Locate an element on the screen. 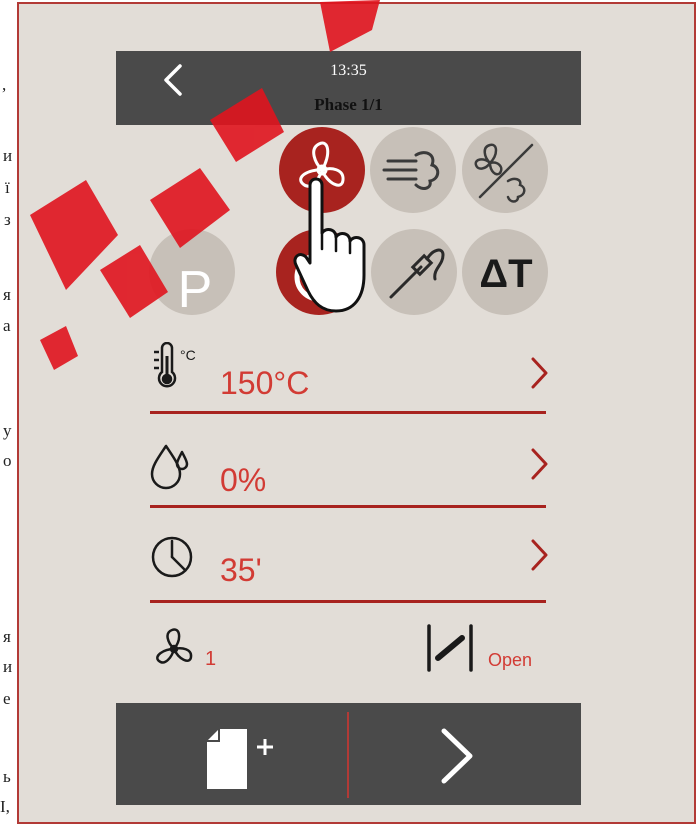 The image size is (699, 827). humidity-row is located at coordinates (348, 470).